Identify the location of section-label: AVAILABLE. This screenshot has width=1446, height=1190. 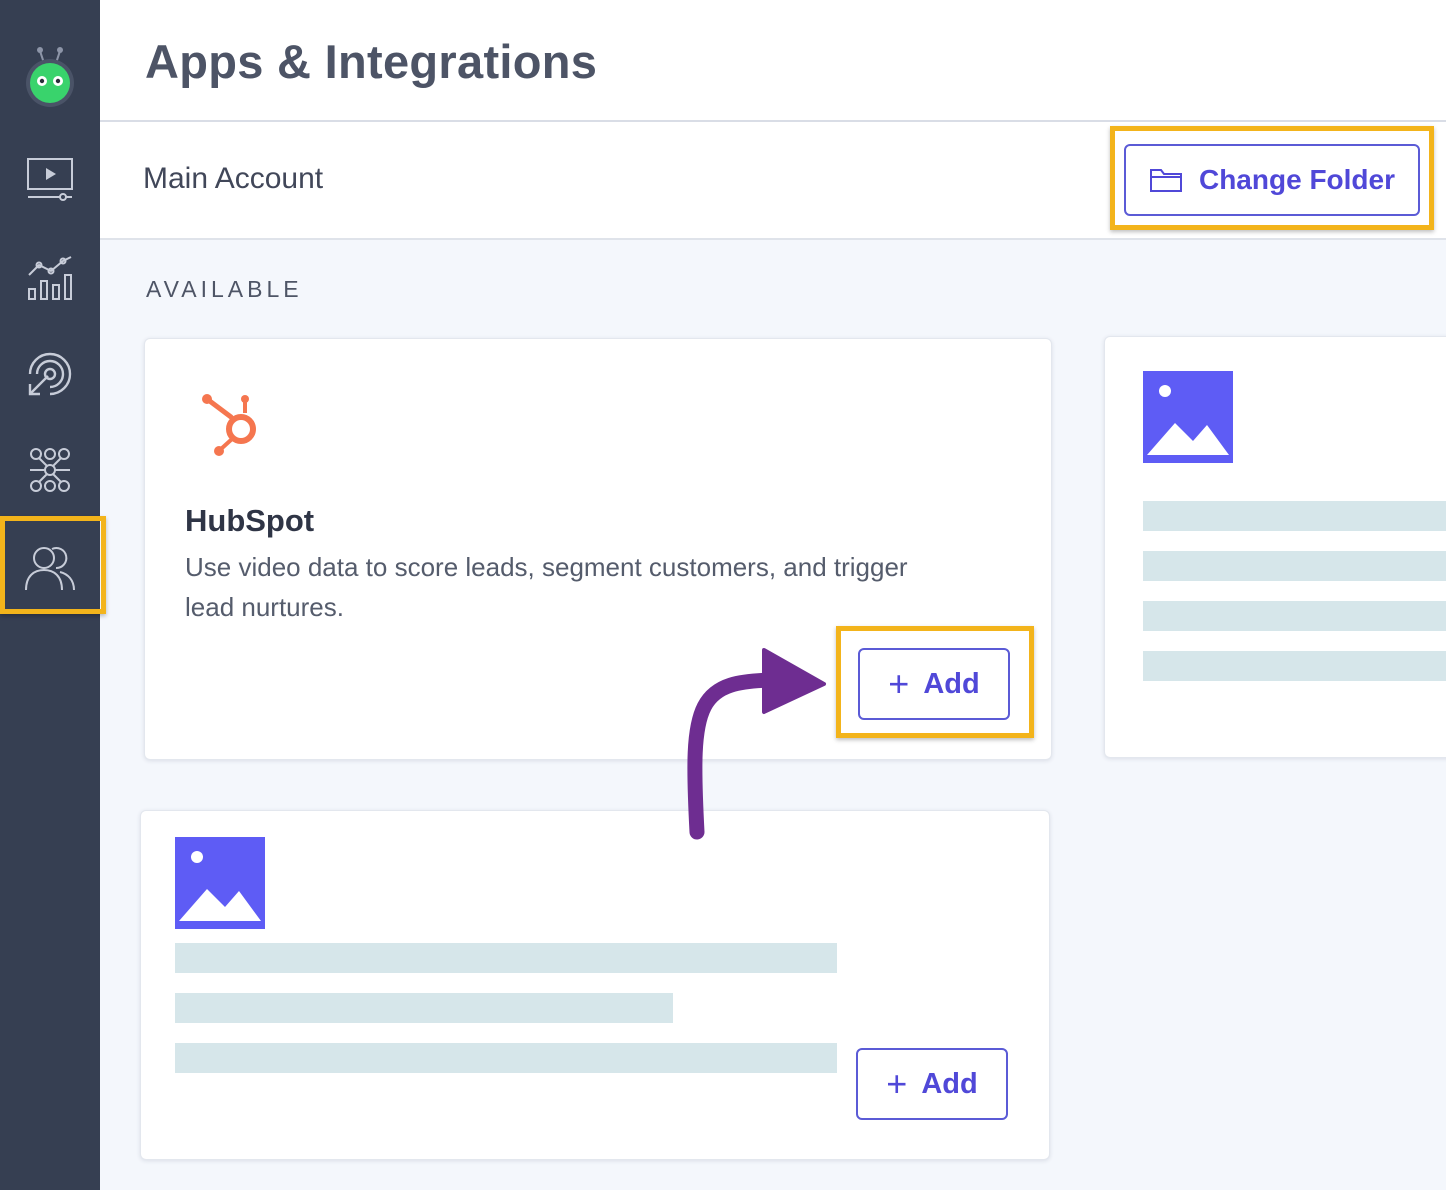
(224, 289).